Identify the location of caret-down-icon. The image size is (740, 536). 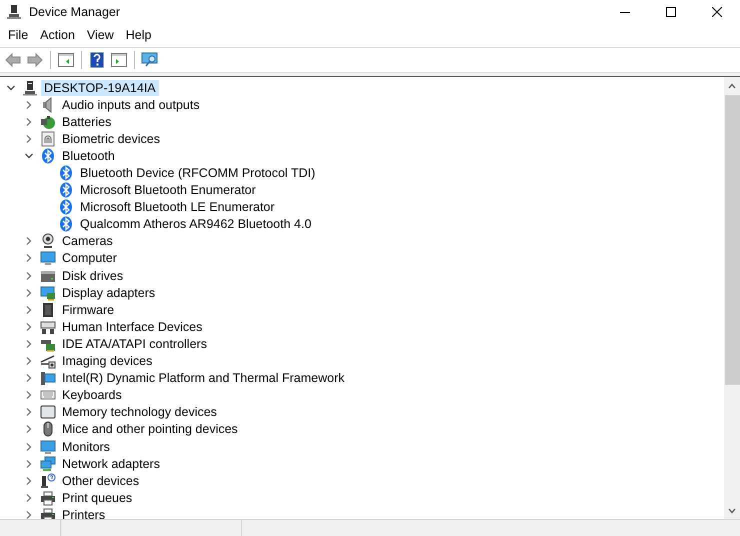
(732, 511).